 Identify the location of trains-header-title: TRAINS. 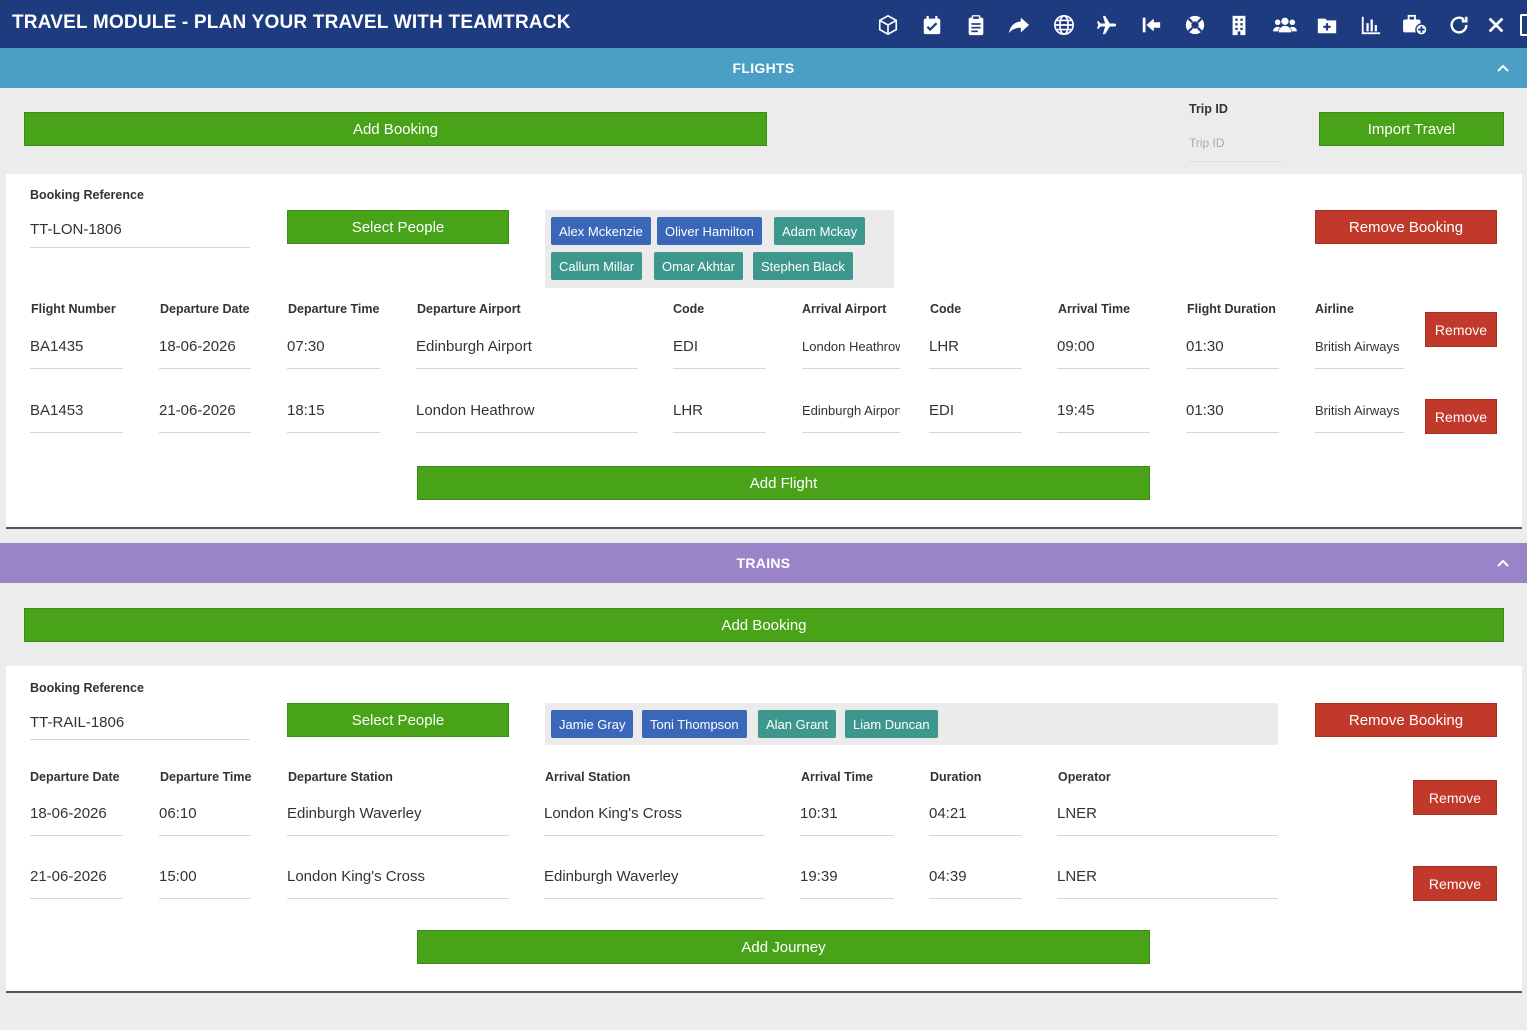
(763, 563).